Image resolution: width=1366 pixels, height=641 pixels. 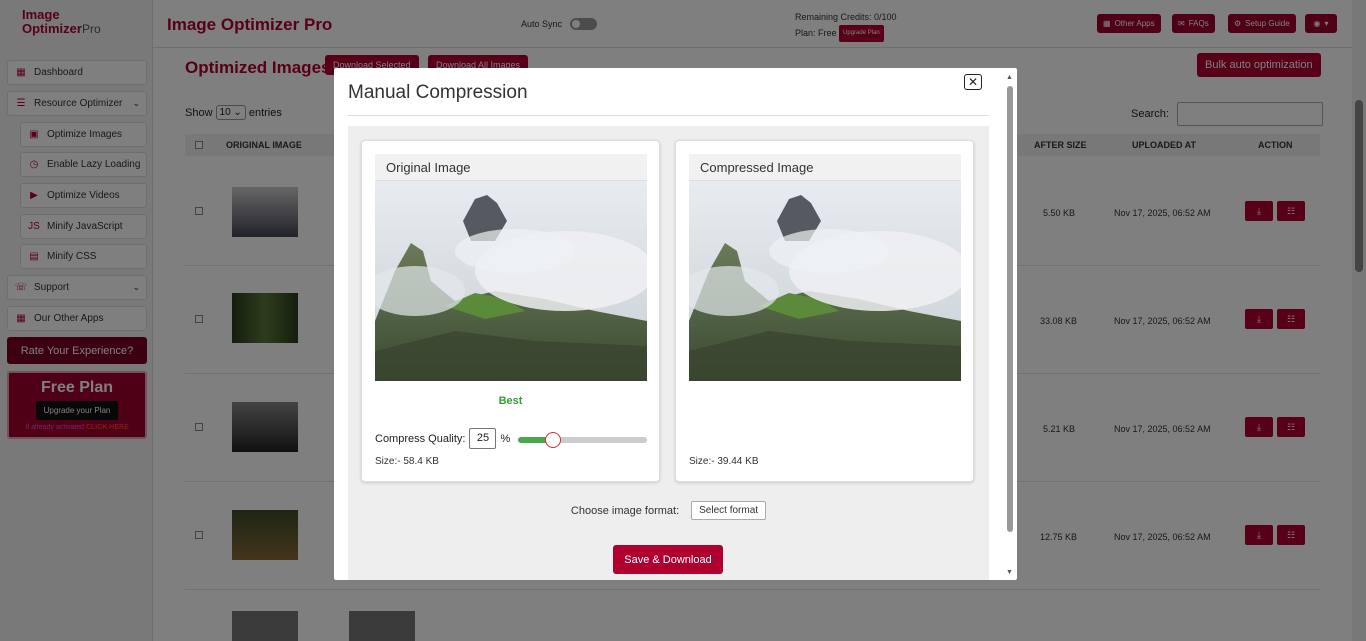 I want to click on format-label: Choose image format:, so click(x=625, y=510).